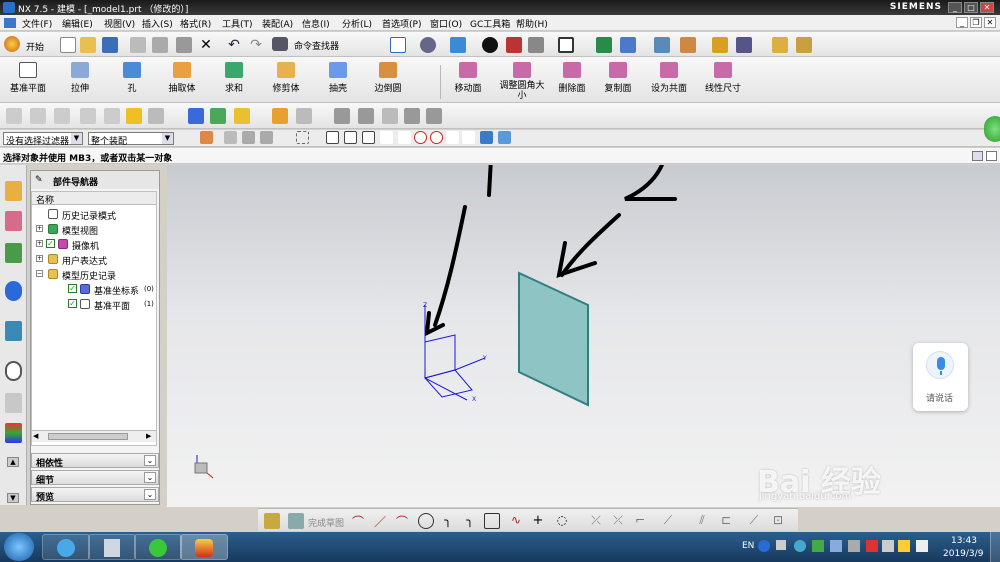  What do you see at coordinates (962, 22) in the screenshot?
I see `doc-minimize-button: _` at bounding box center [962, 22].